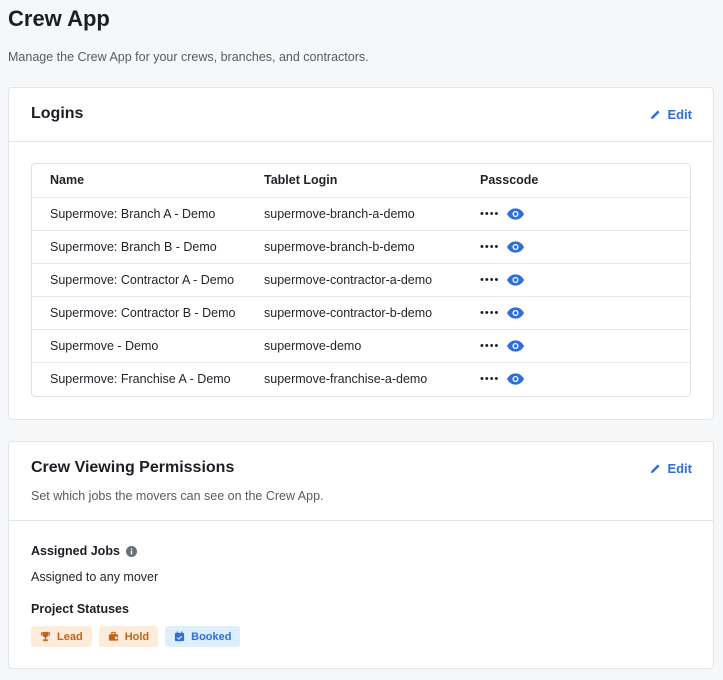 The height and width of the screenshot is (680, 723). I want to click on status-label: Hold, so click(137, 636).